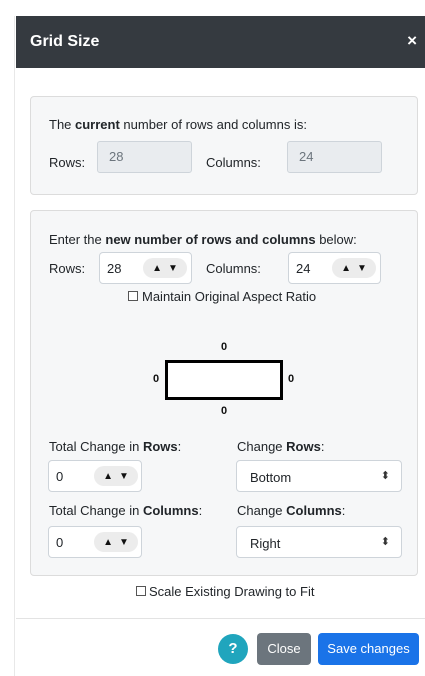 The image size is (425, 676). What do you see at coordinates (334, 157) in the screenshot?
I see `current-columns-field: 24` at bounding box center [334, 157].